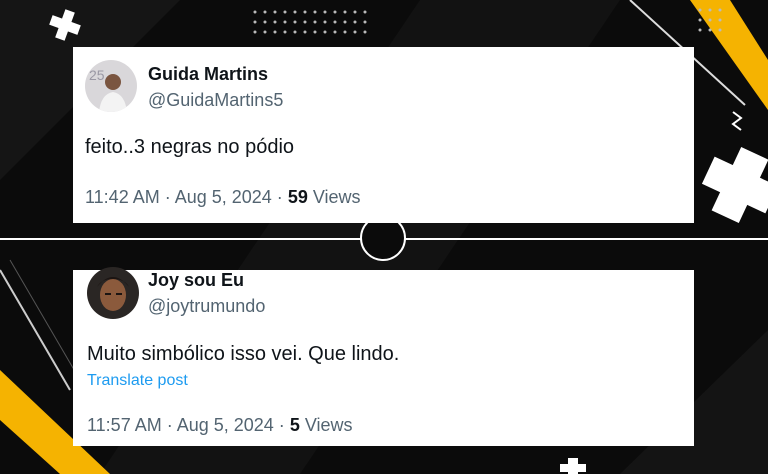 The height and width of the screenshot is (474, 768). Describe the element at coordinates (137, 381) in the screenshot. I see `translate-post-link: Translate post` at that location.